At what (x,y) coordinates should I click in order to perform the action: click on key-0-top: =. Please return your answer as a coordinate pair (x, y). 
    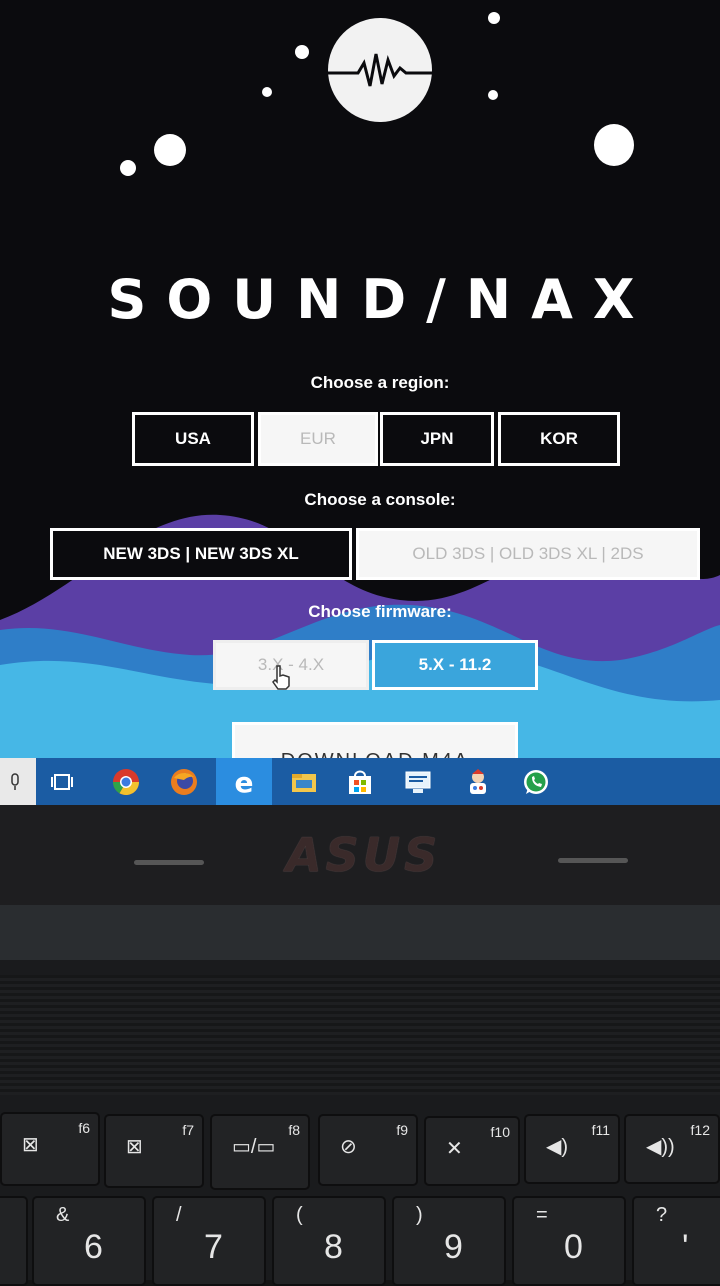
    Looking at the image, I should click on (542, 1215).